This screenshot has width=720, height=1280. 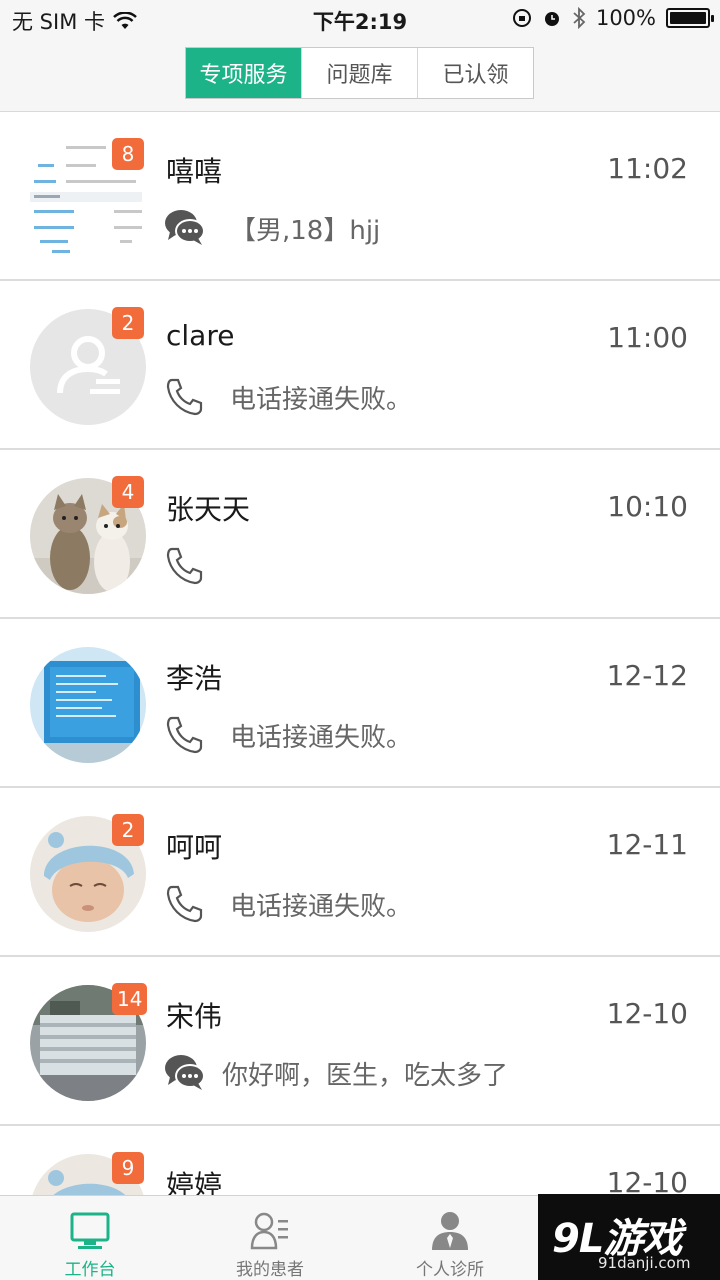 What do you see at coordinates (647, 506) in the screenshot?
I see `message-time: 10:10` at bounding box center [647, 506].